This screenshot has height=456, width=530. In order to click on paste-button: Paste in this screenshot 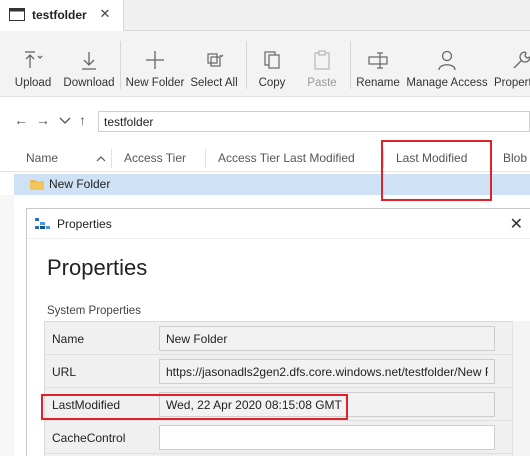, I will do `click(322, 67)`.